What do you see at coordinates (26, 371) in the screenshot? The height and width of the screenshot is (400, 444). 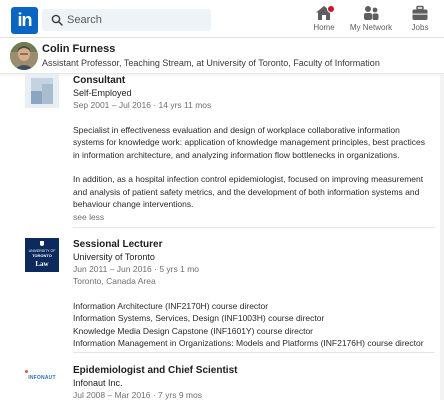 I see `logo-dot-icon` at bounding box center [26, 371].